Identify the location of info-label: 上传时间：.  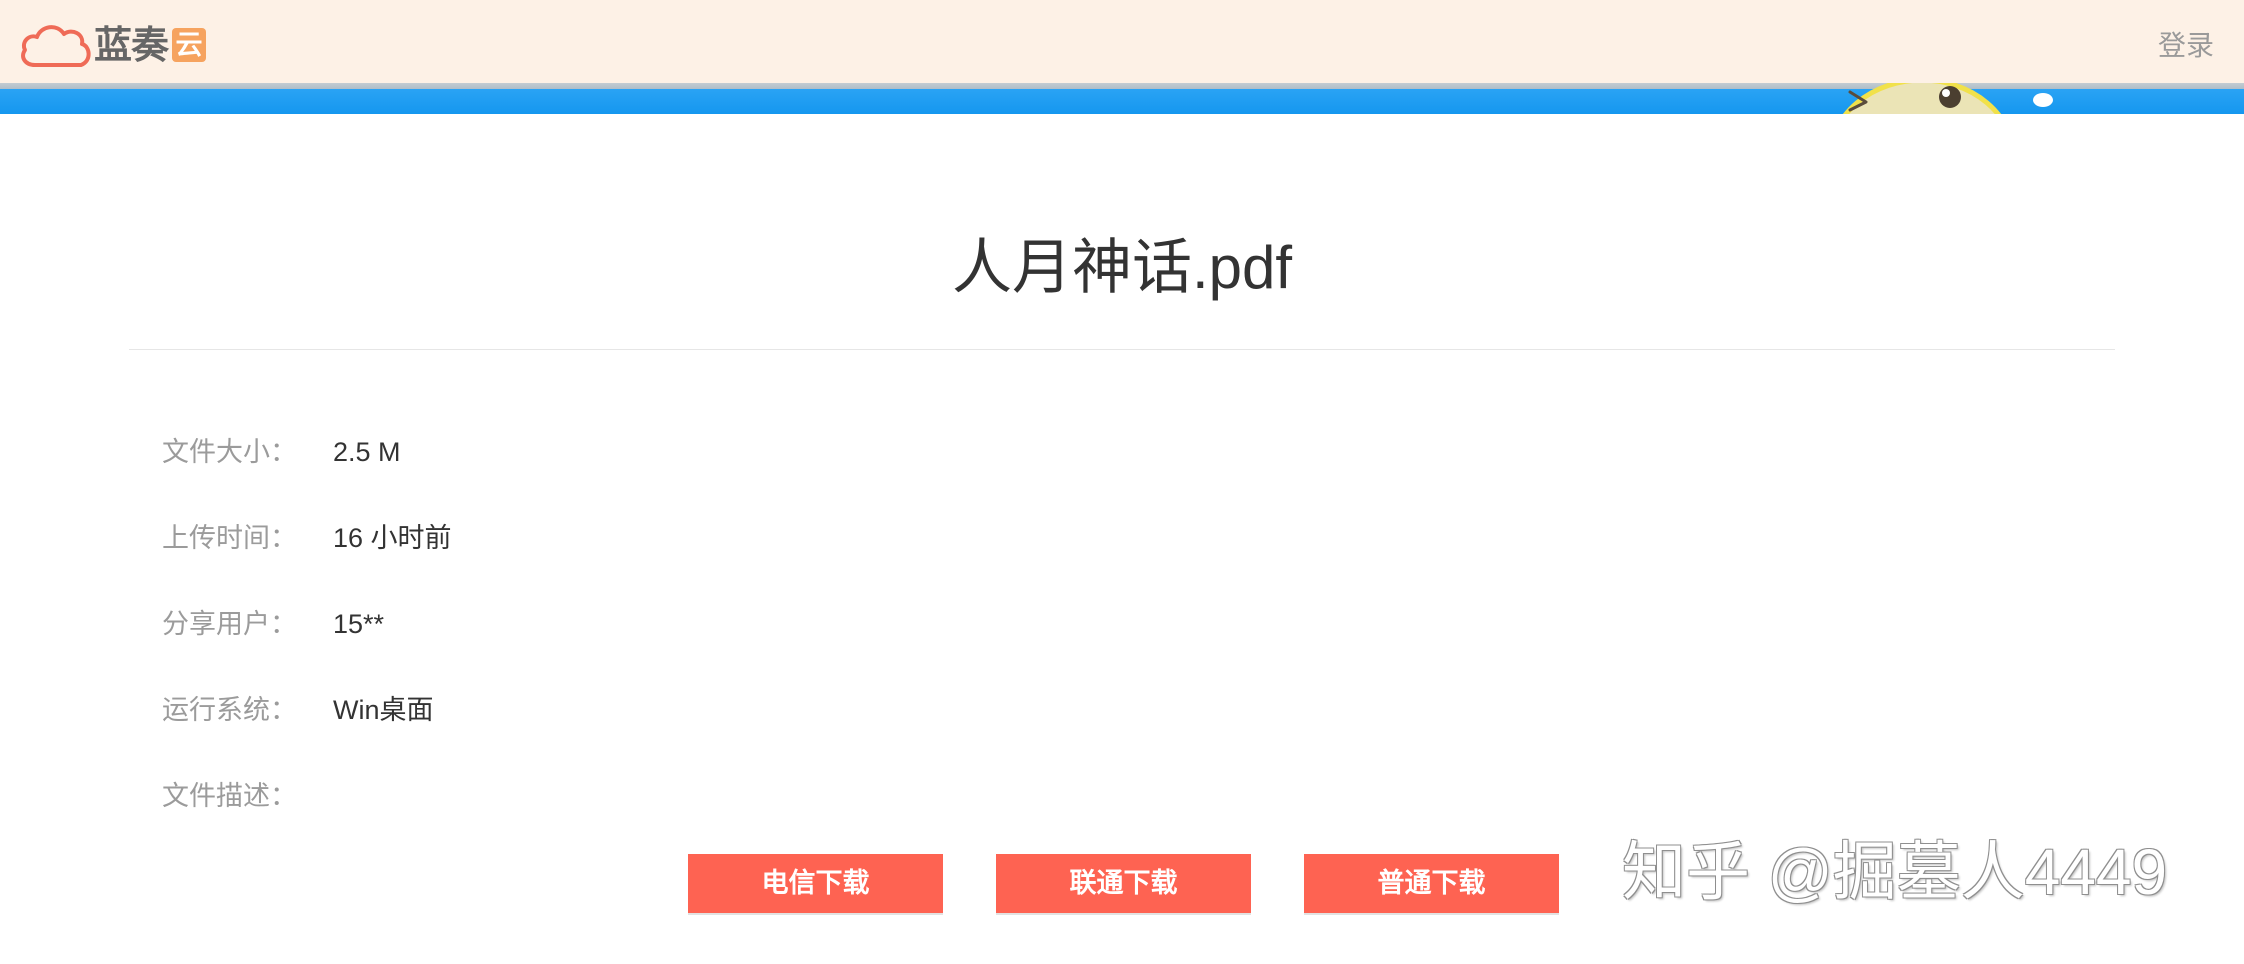
(229, 538).